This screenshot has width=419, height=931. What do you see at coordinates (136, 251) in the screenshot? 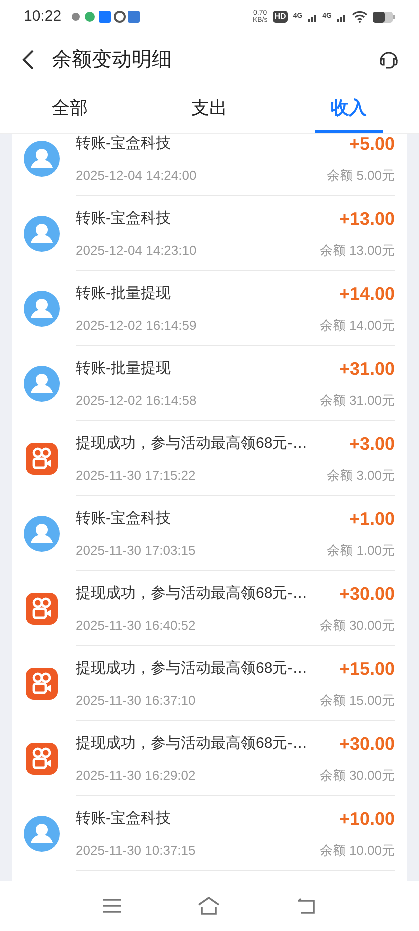
I see `record-time: 2025-12-04 14:23:10` at bounding box center [136, 251].